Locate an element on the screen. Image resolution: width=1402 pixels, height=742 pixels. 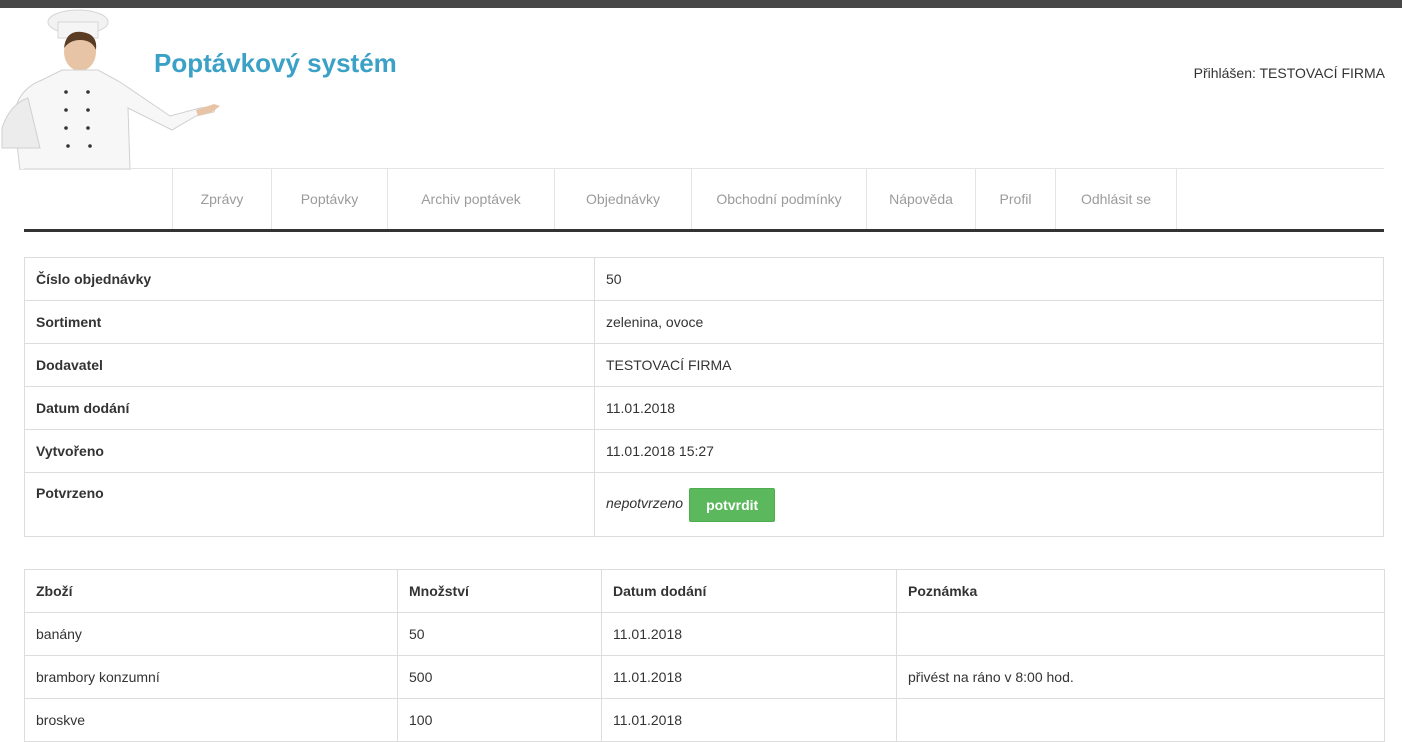
item-quantity: 100 is located at coordinates (499, 720).